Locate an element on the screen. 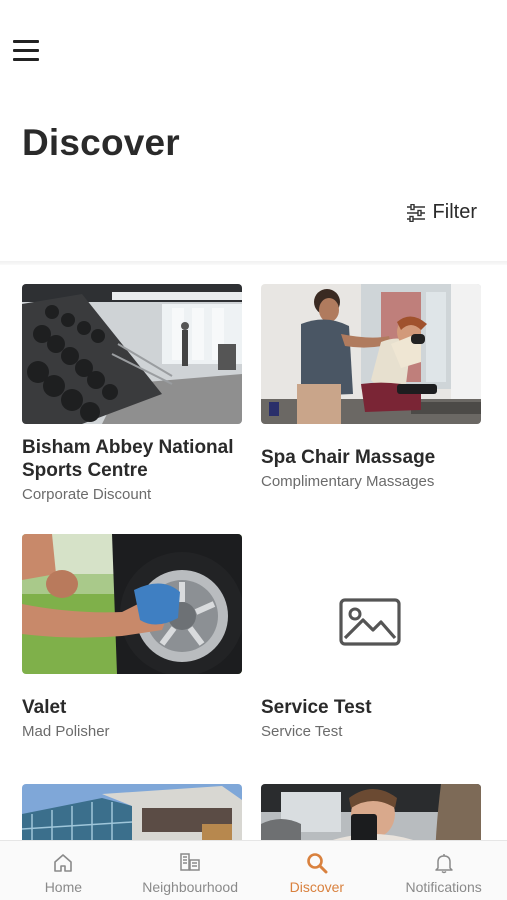  card-subtitle: Complimentary Massages is located at coordinates (348, 481).